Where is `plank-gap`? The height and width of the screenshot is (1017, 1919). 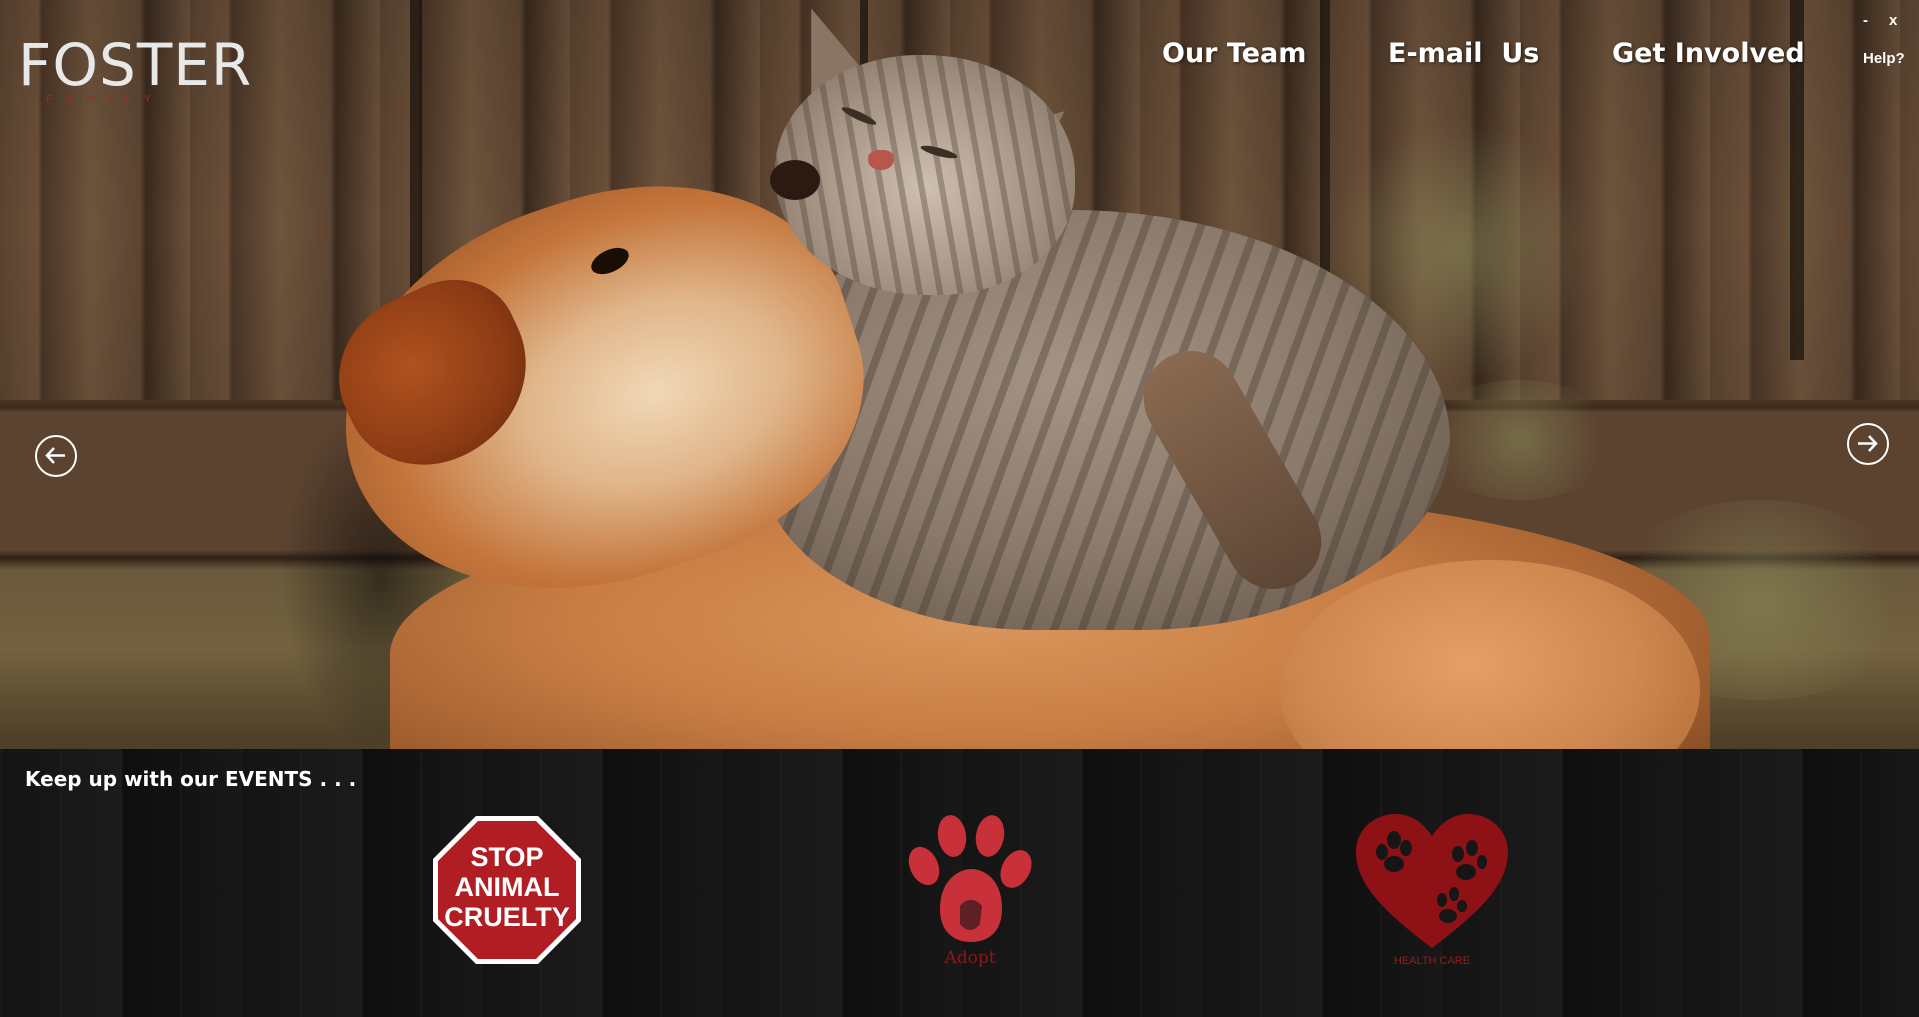
plank-gap is located at coordinates (416, 150).